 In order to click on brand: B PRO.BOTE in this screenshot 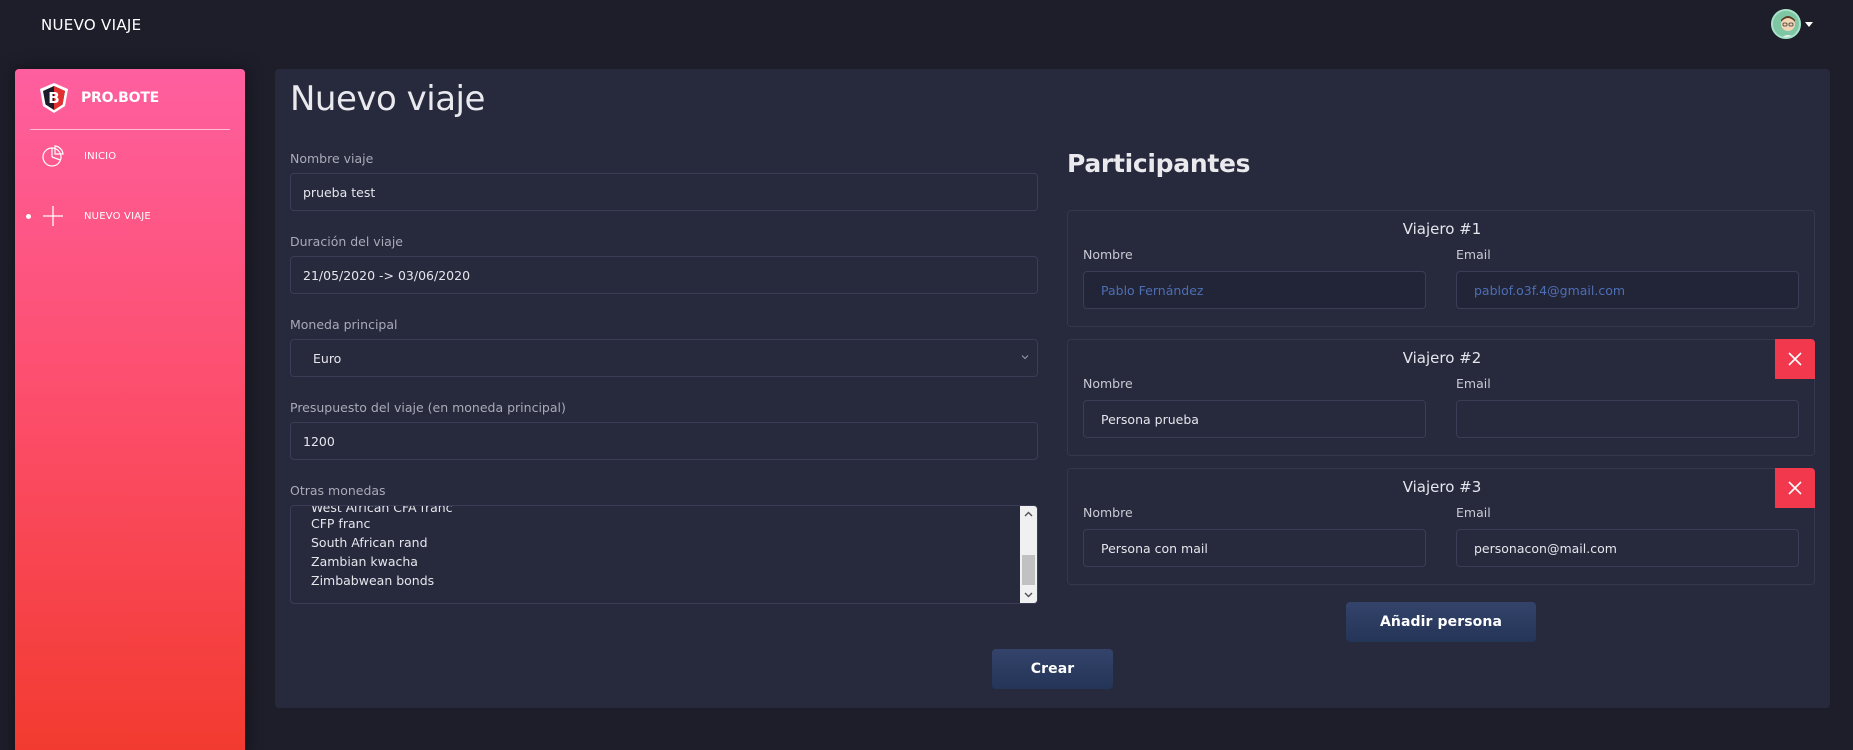, I will do `click(98, 98)`.